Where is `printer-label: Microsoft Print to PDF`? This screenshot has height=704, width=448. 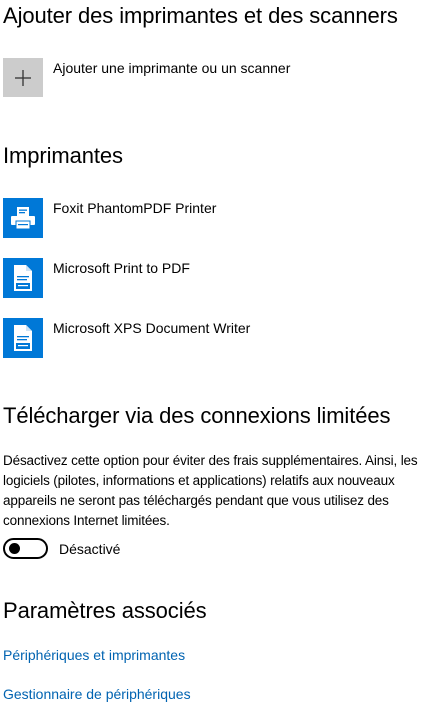
printer-label: Microsoft Print to PDF is located at coordinates (121, 268).